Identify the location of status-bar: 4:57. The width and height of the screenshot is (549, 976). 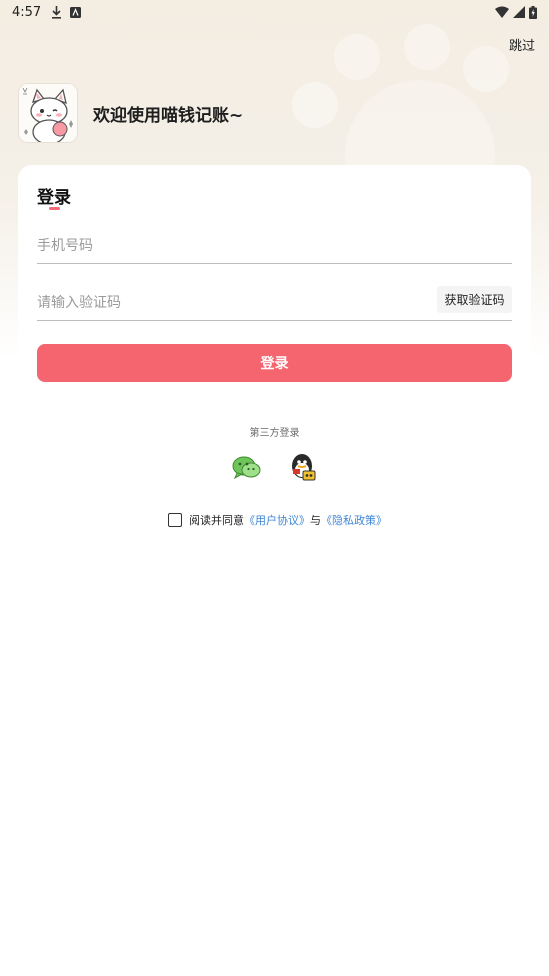
(274, 12).